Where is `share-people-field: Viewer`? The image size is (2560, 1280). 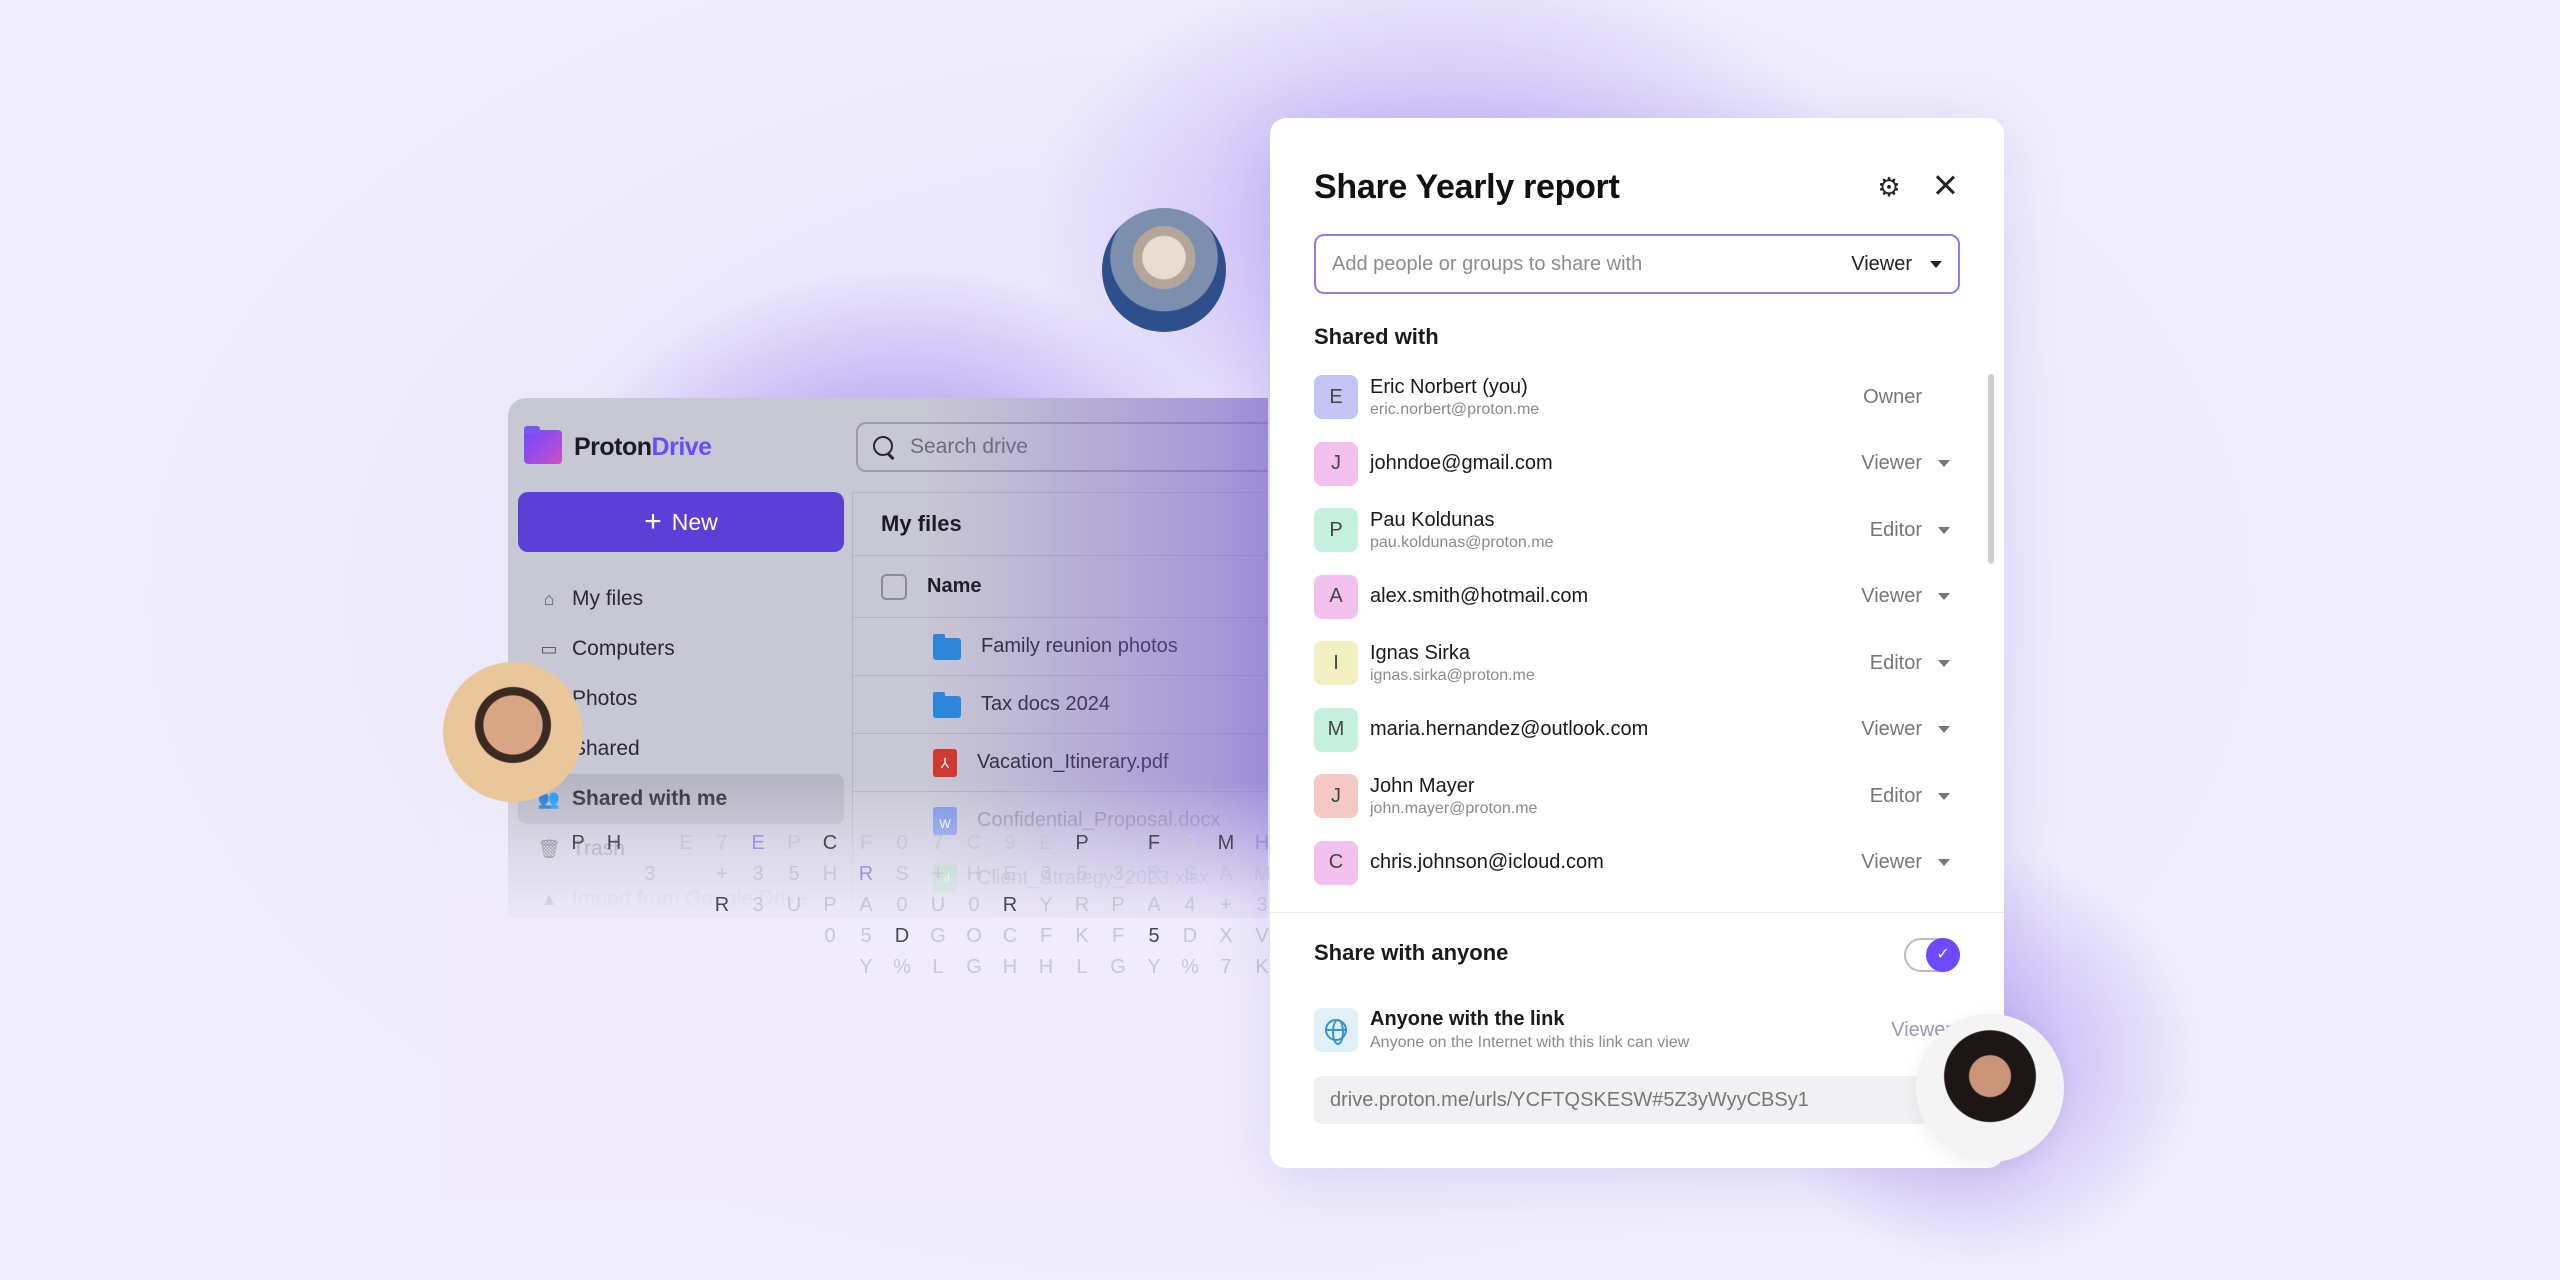 share-people-field: Viewer is located at coordinates (1637, 264).